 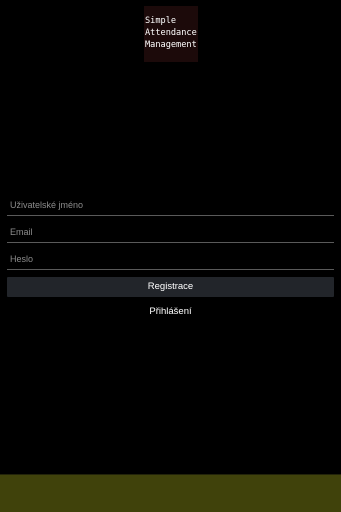 I want to click on logo-line-1: Simple, so click(x=161, y=21).